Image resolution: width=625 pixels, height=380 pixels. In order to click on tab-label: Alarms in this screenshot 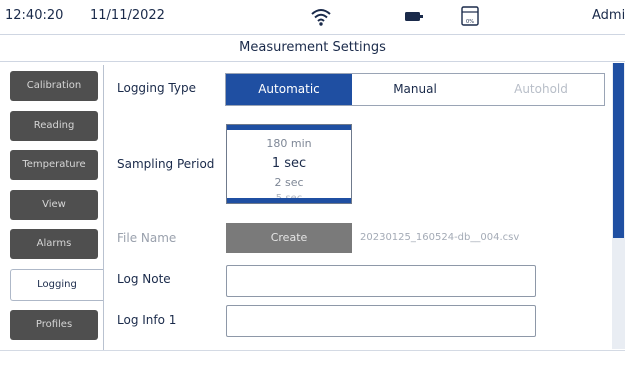, I will do `click(54, 243)`.